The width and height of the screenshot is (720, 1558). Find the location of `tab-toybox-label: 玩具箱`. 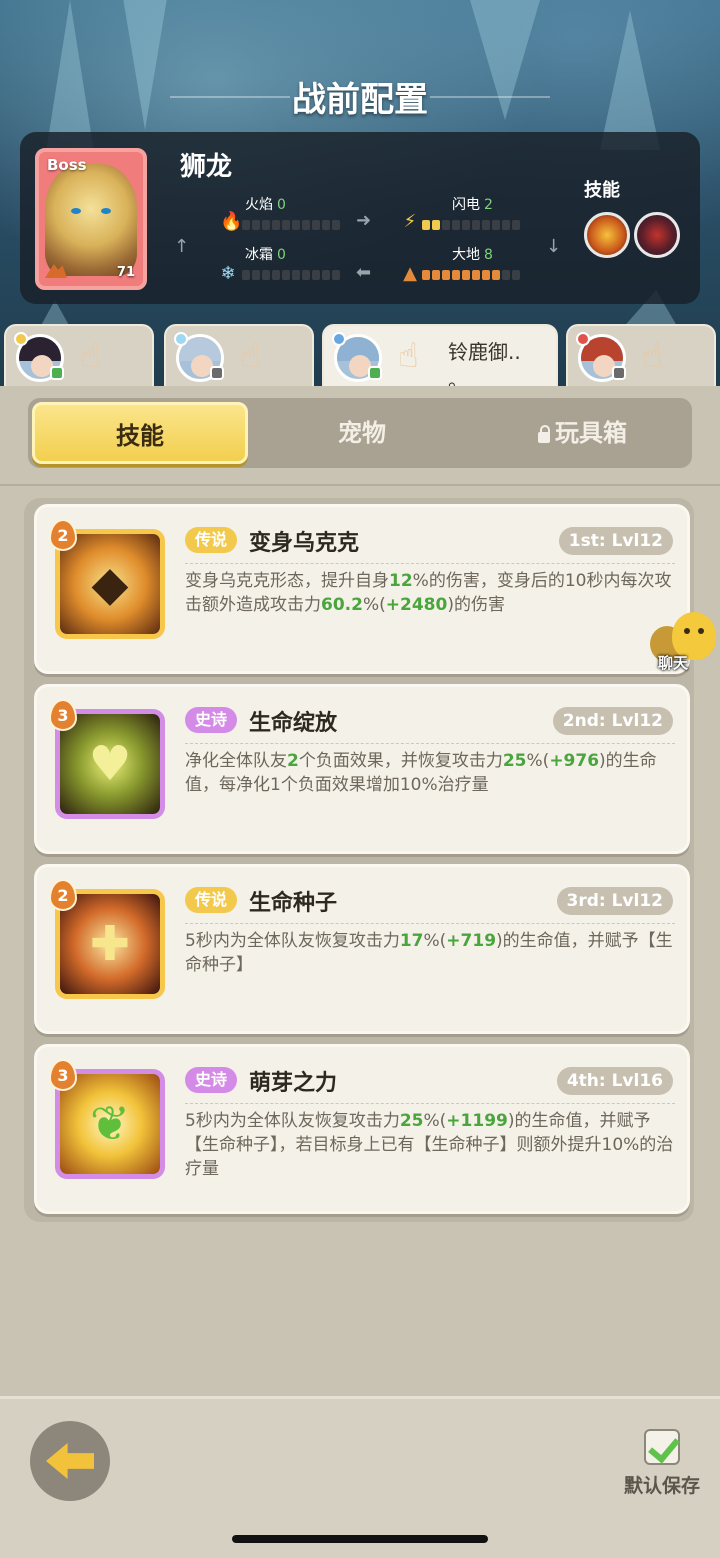

tab-toybox-label: 玩具箱 is located at coordinates (591, 433).